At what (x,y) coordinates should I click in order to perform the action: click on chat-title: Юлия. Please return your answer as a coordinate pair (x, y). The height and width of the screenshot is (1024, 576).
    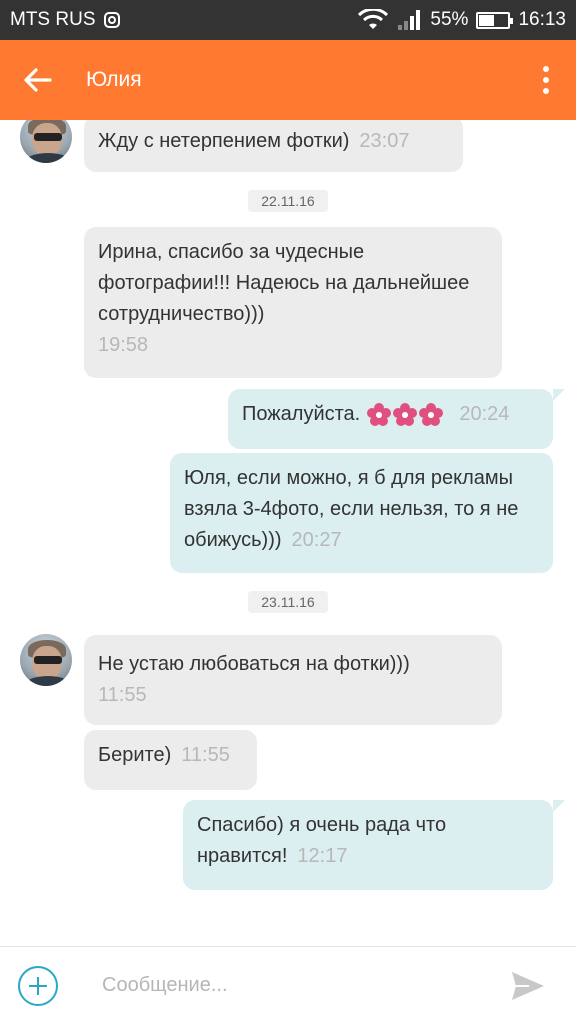
    Looking at the image, I should click on (301, 80).